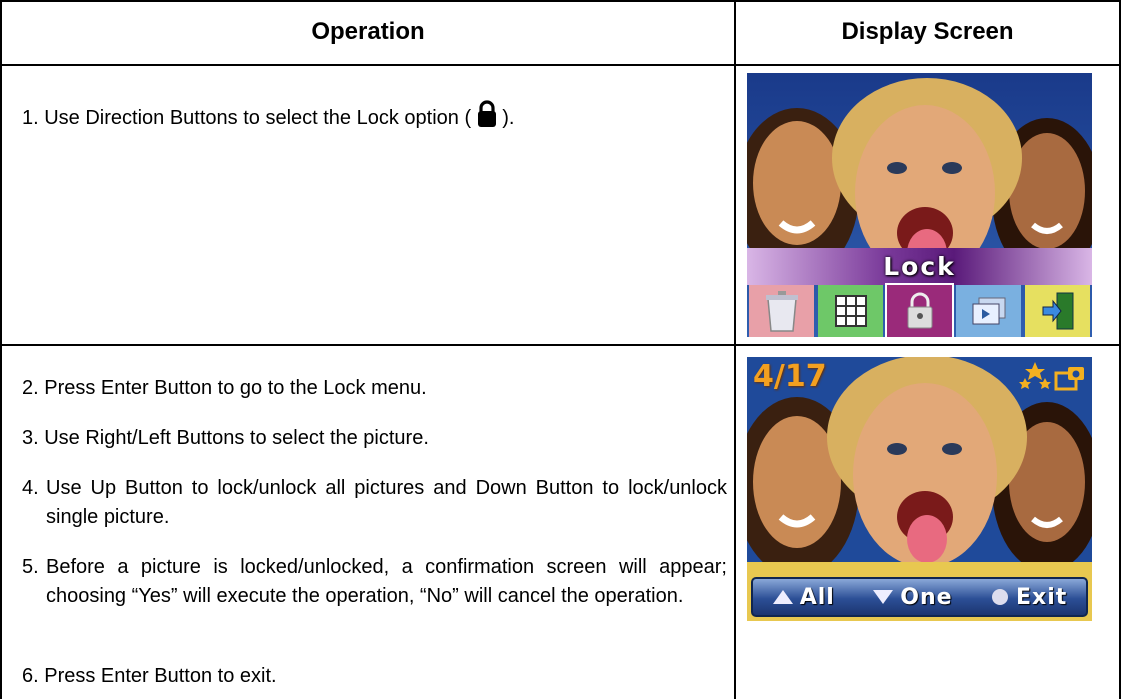  What do you see at coordinates (368, 31) in the screenshot?
I see `header-operation: Operation` at bounding box center [368, 31].